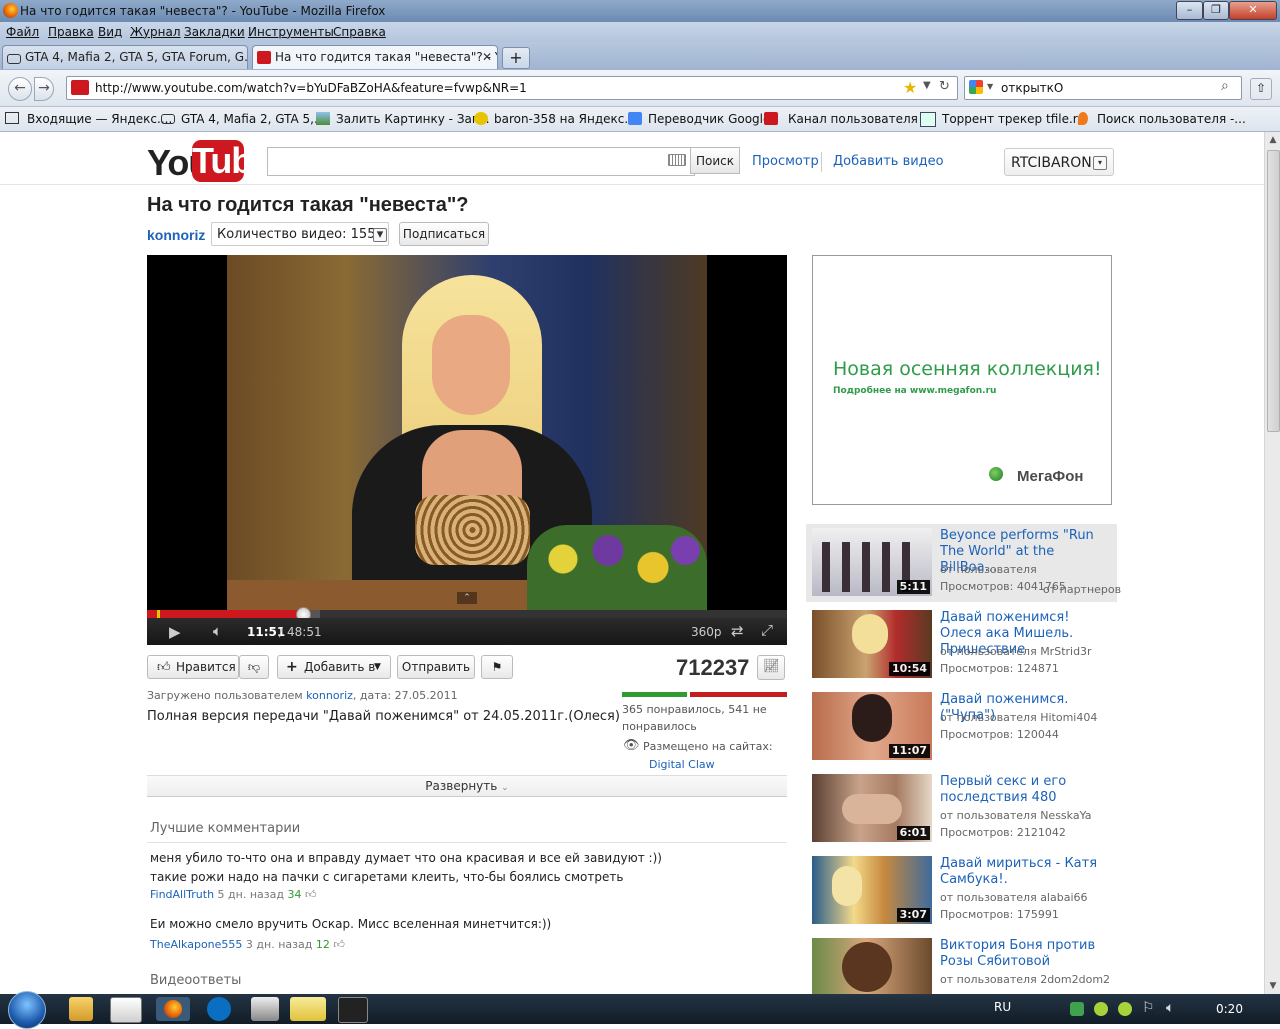  I want to click on tab-youtube: На что годится такая "невеста"? - Y... ✕, so click(375, 57).